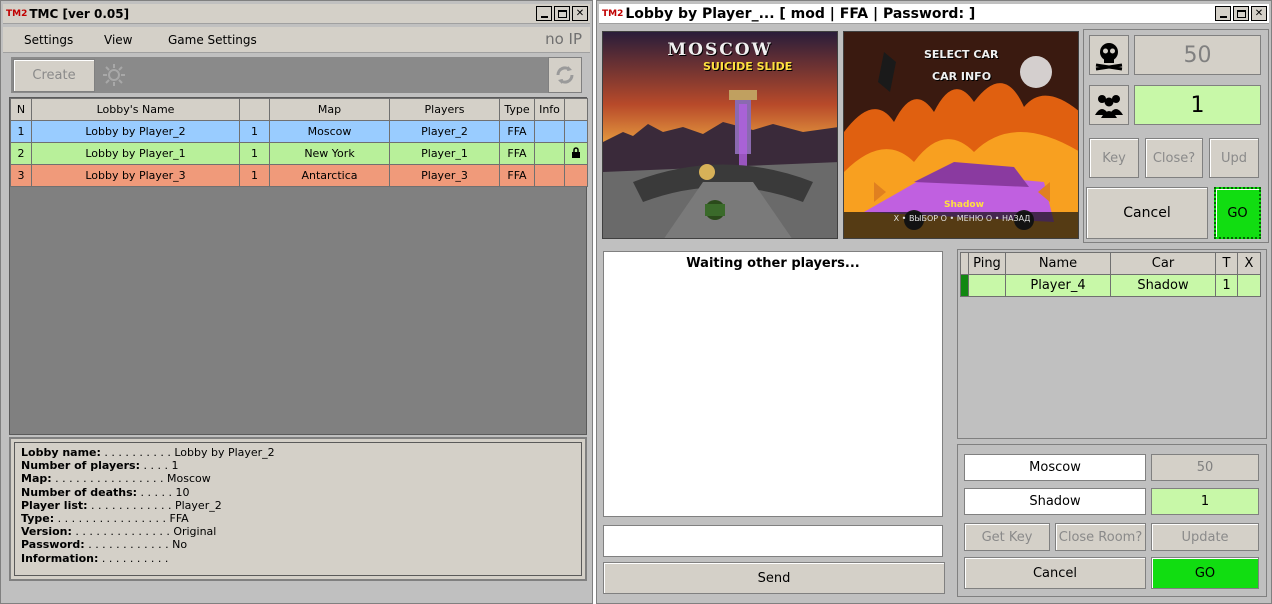 Image resolution: width=1272 pixels, height=604 pixels. I want to click on column-extra, so click(576, 109).